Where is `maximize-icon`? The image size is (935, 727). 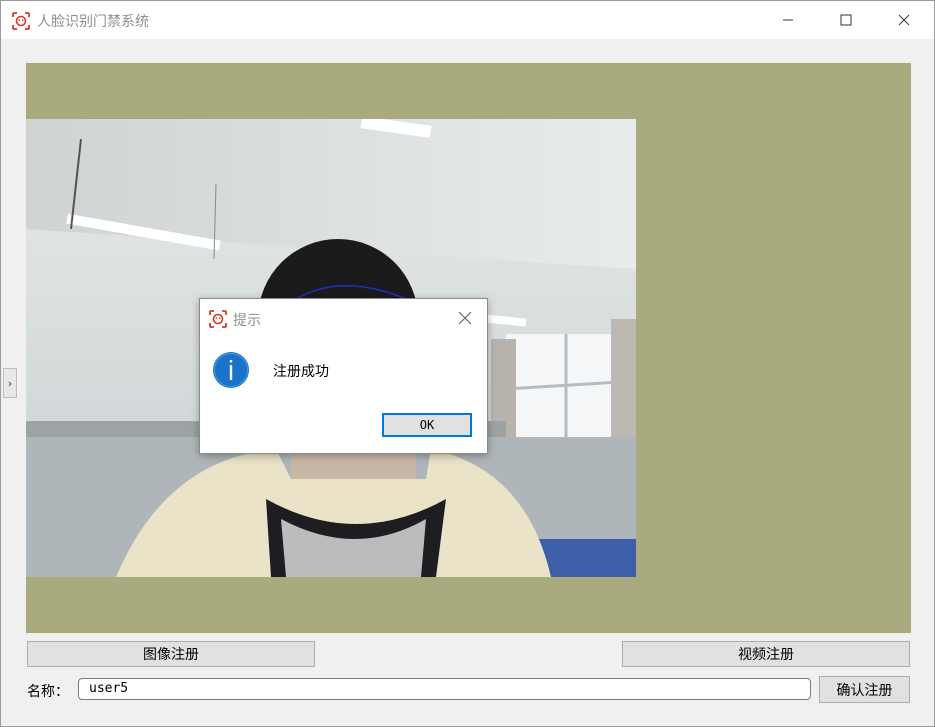
maximize-icon is located at coordinates (846, 20).